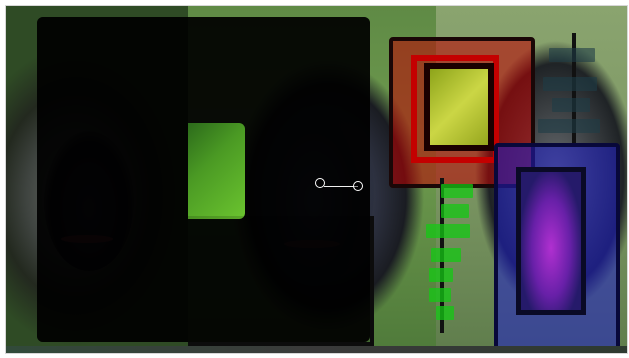 The height and width of the screenshot is (358, 629). What do you see at coordinates (316, 349) in the screenshot?
I see `bottom-strip` at bounding box center [316, 349].